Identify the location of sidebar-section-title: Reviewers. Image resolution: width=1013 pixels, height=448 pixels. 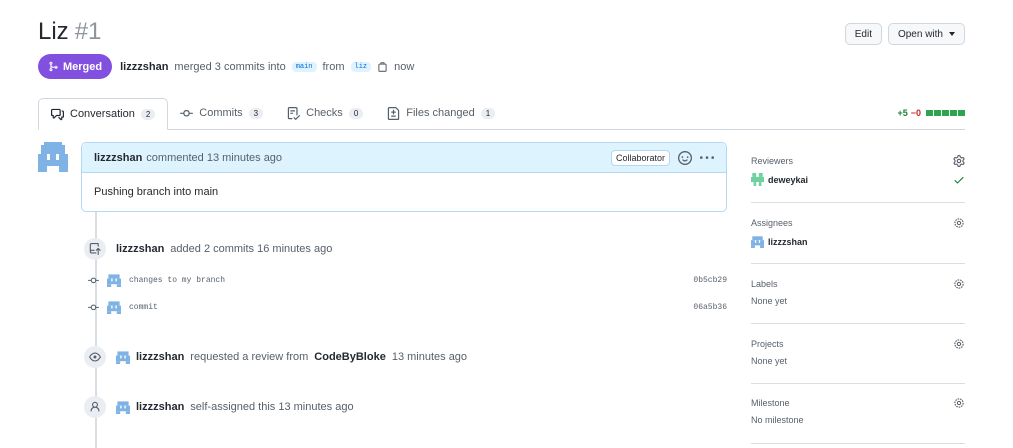
(772, 161).